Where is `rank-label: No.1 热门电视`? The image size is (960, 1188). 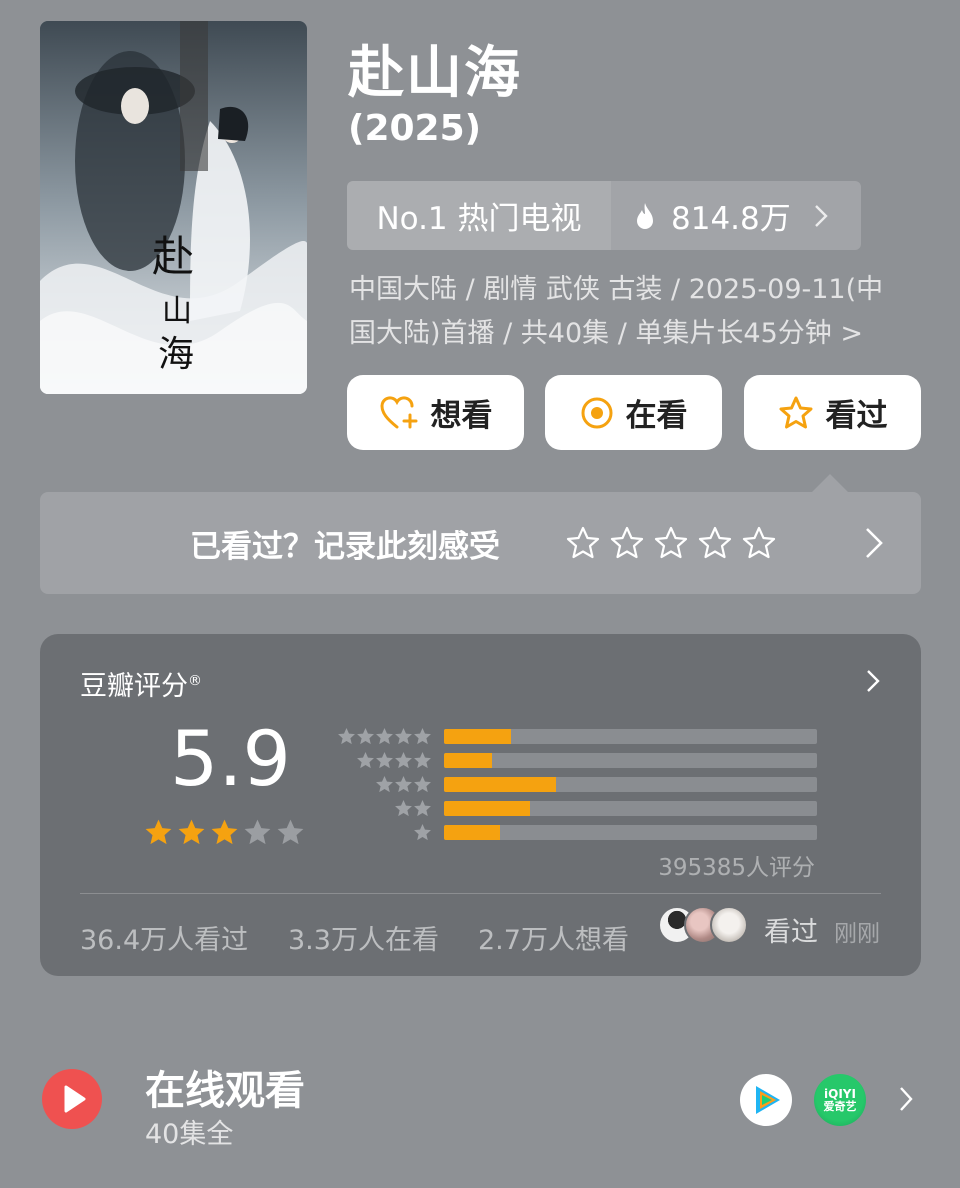 rank-label: No.1 热门电视 is located at coordinates (479, 215).